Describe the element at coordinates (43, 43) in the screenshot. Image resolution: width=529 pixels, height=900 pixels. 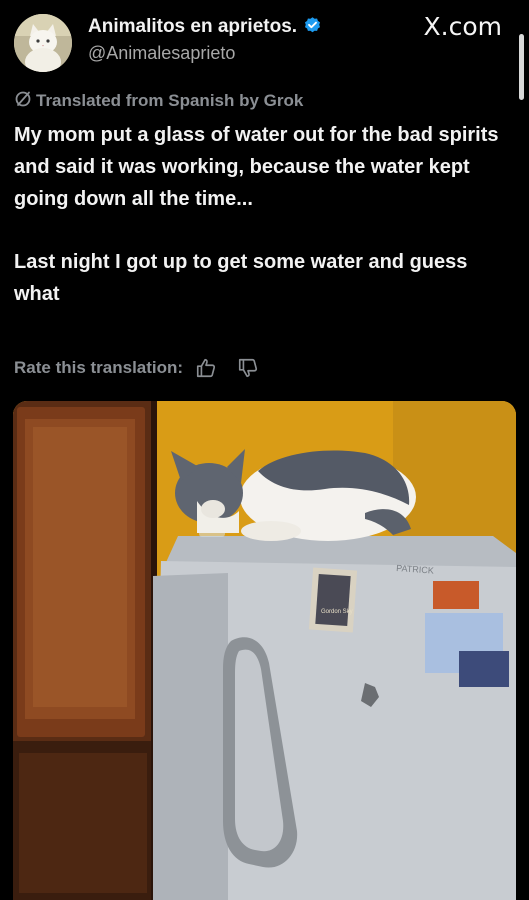
I see `cat-avatar-icon` at that location.